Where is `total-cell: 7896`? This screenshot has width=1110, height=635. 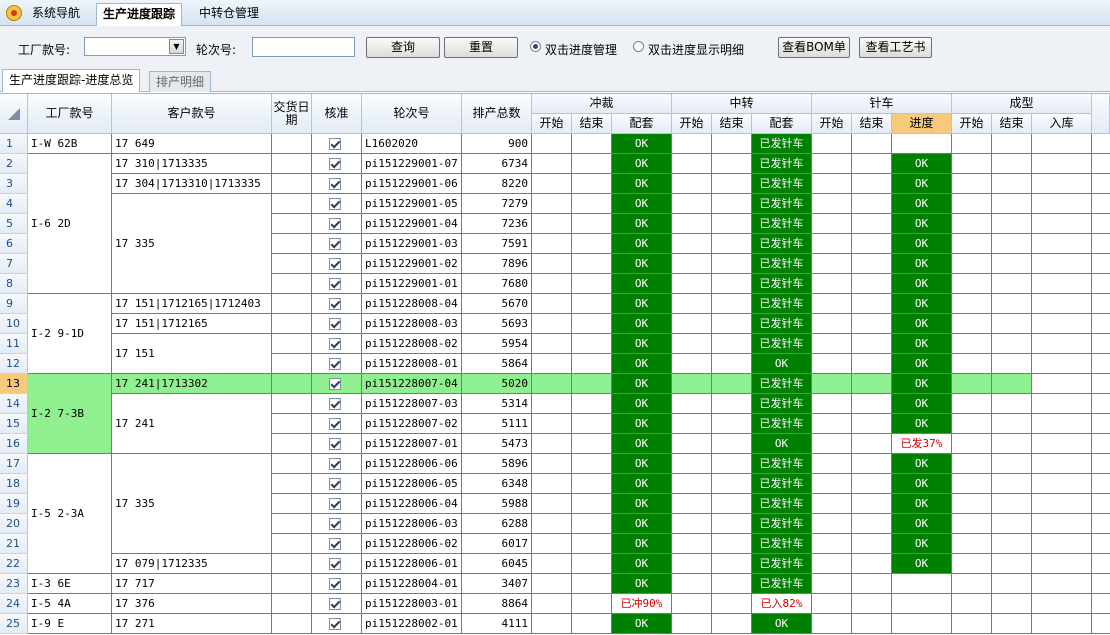
total-cell: 7896 is located at coordinates (497, 264).